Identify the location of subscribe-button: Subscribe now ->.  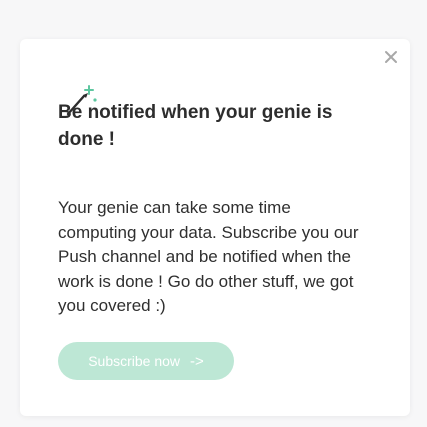
(146, 361).